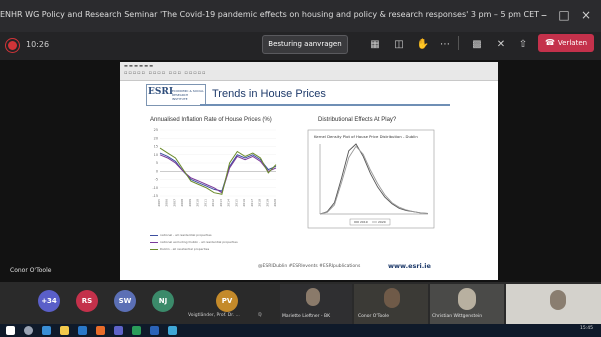 This screenshot has height=337, width=601. I want to click on x-tick-label: 2007, so click(174, 203).